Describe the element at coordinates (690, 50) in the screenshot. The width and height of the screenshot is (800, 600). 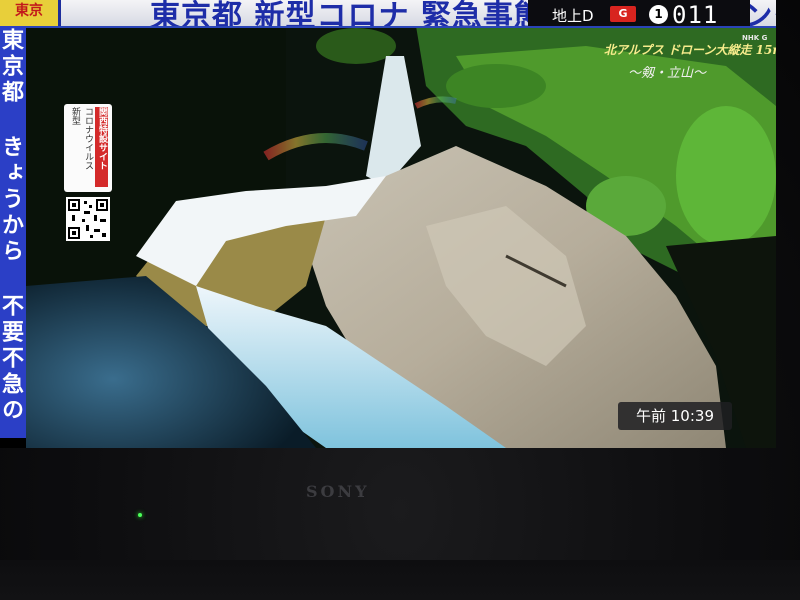
I see `program-title: 北アルプス ドローン大縦走 15min` at that location.